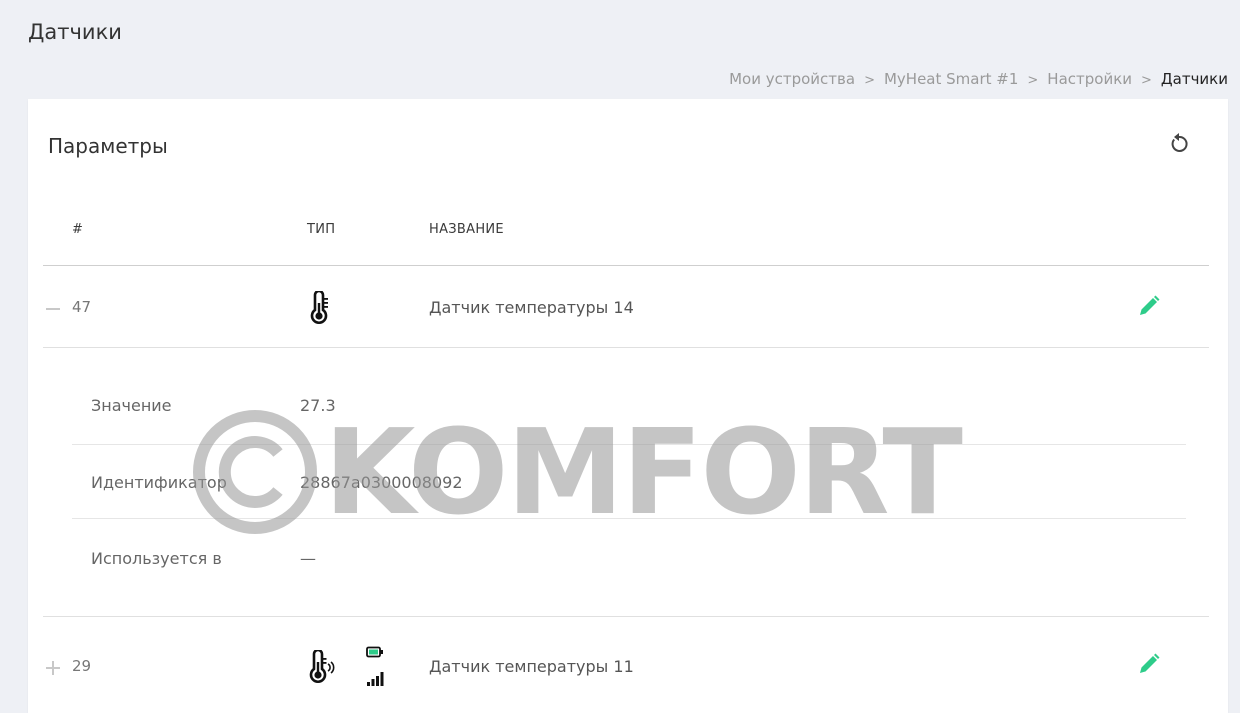 The width and height of the screenshot is (1240, 713). I want to click on column-header-type: ТИП, so click(321, 229).